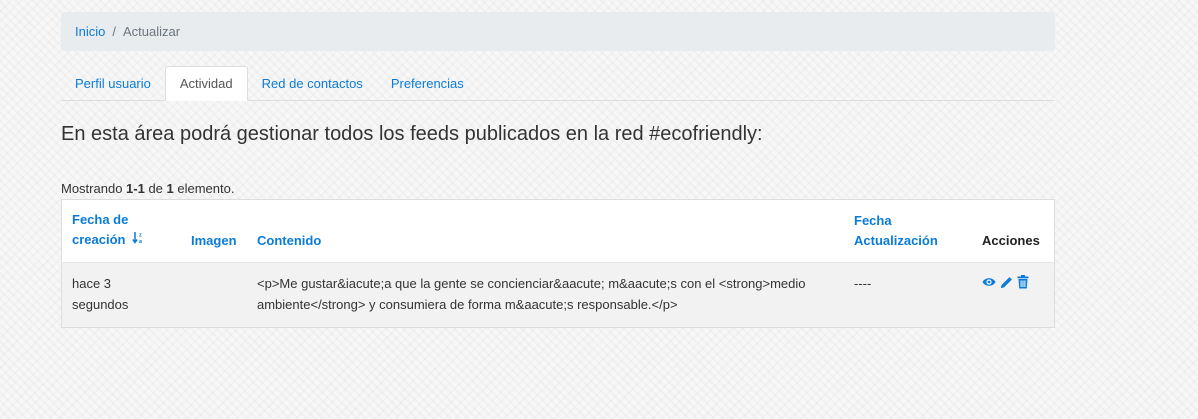 The width and height of the screenshot is (1198, 419). Describe the element at coordinates (312, 83) in the screenshot. I see `tab-red-de-contactos: Red de contactos` at that location.